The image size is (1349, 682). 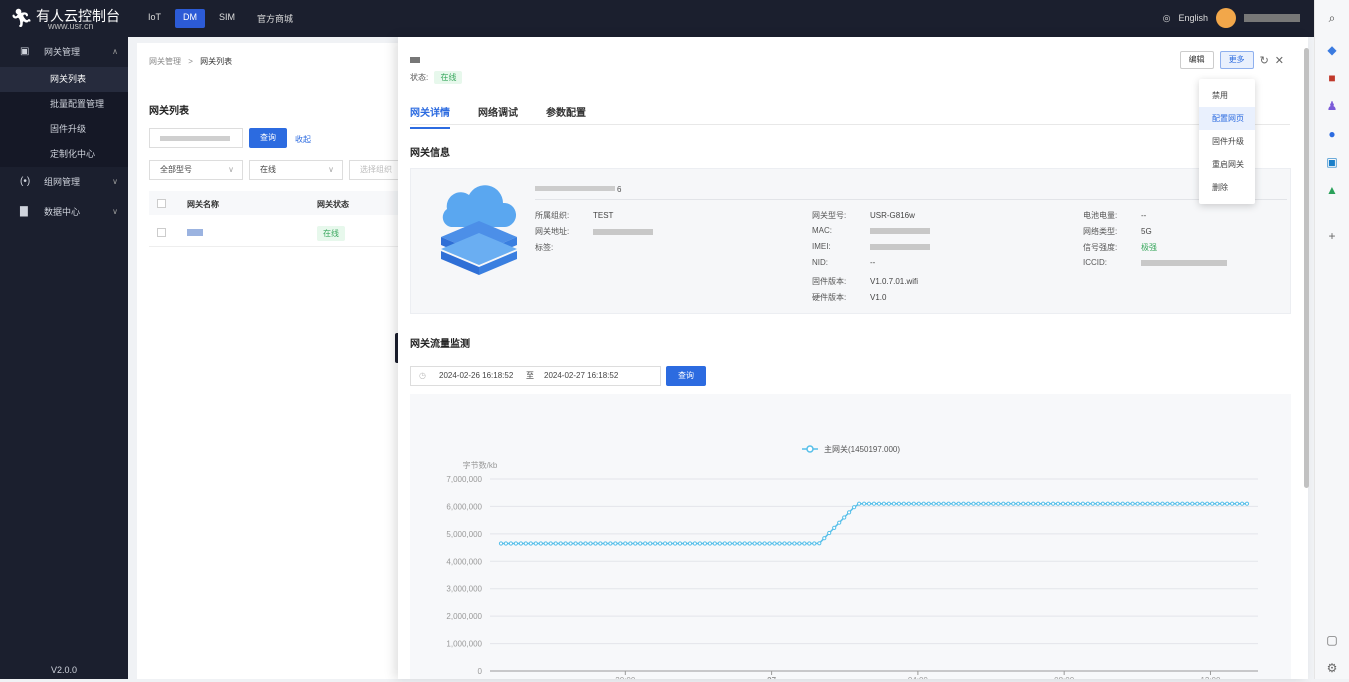 What do you see at coordinates (1100, 247) in the screenshot?
I see `field-label: 信号强度:` at bounding box center [1100, 247].